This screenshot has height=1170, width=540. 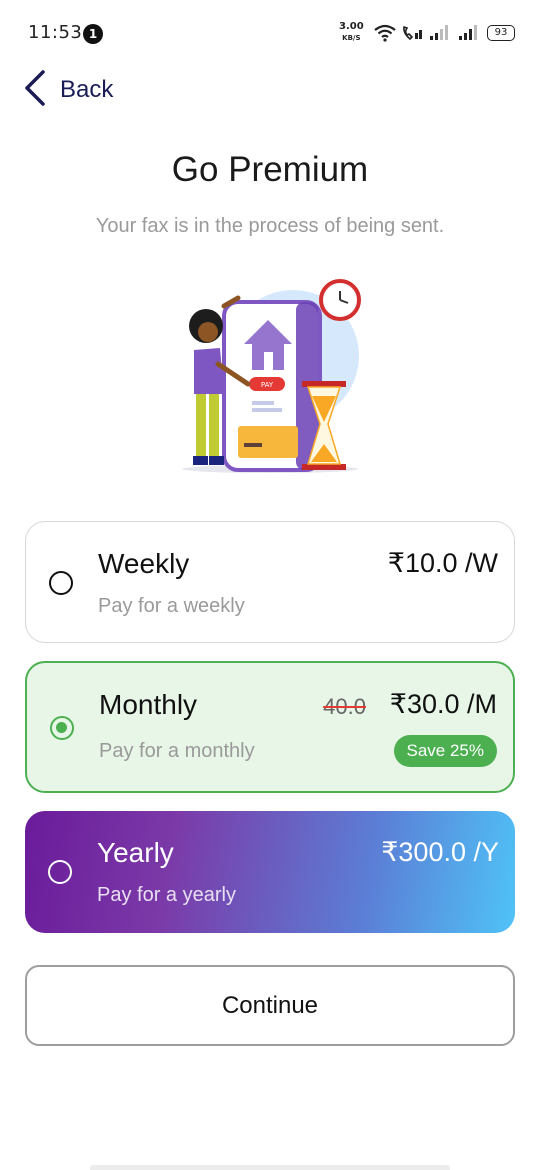 I want to click on original-price: 40.0, so click(x=344, y=706).